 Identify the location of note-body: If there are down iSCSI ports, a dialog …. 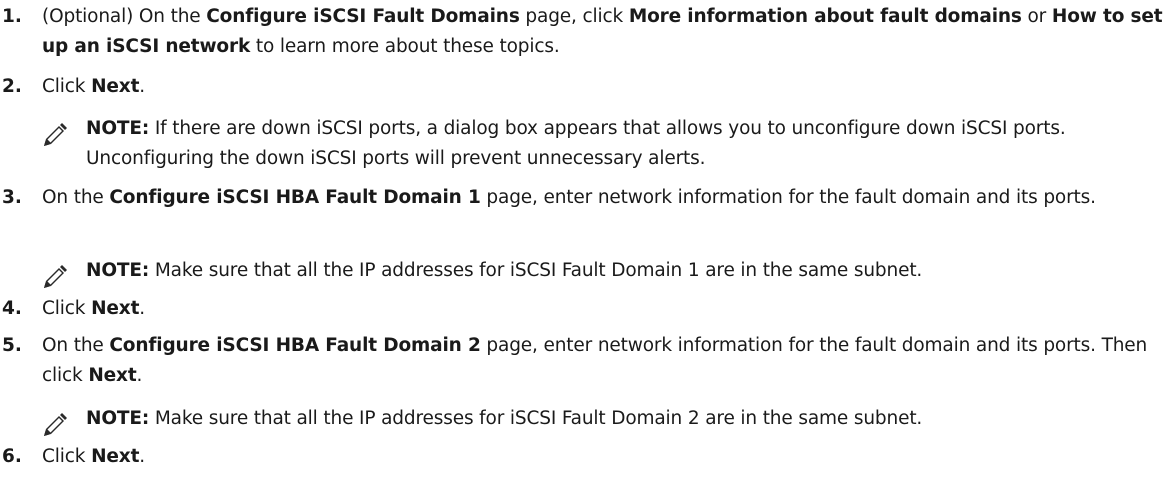
(576, 143).